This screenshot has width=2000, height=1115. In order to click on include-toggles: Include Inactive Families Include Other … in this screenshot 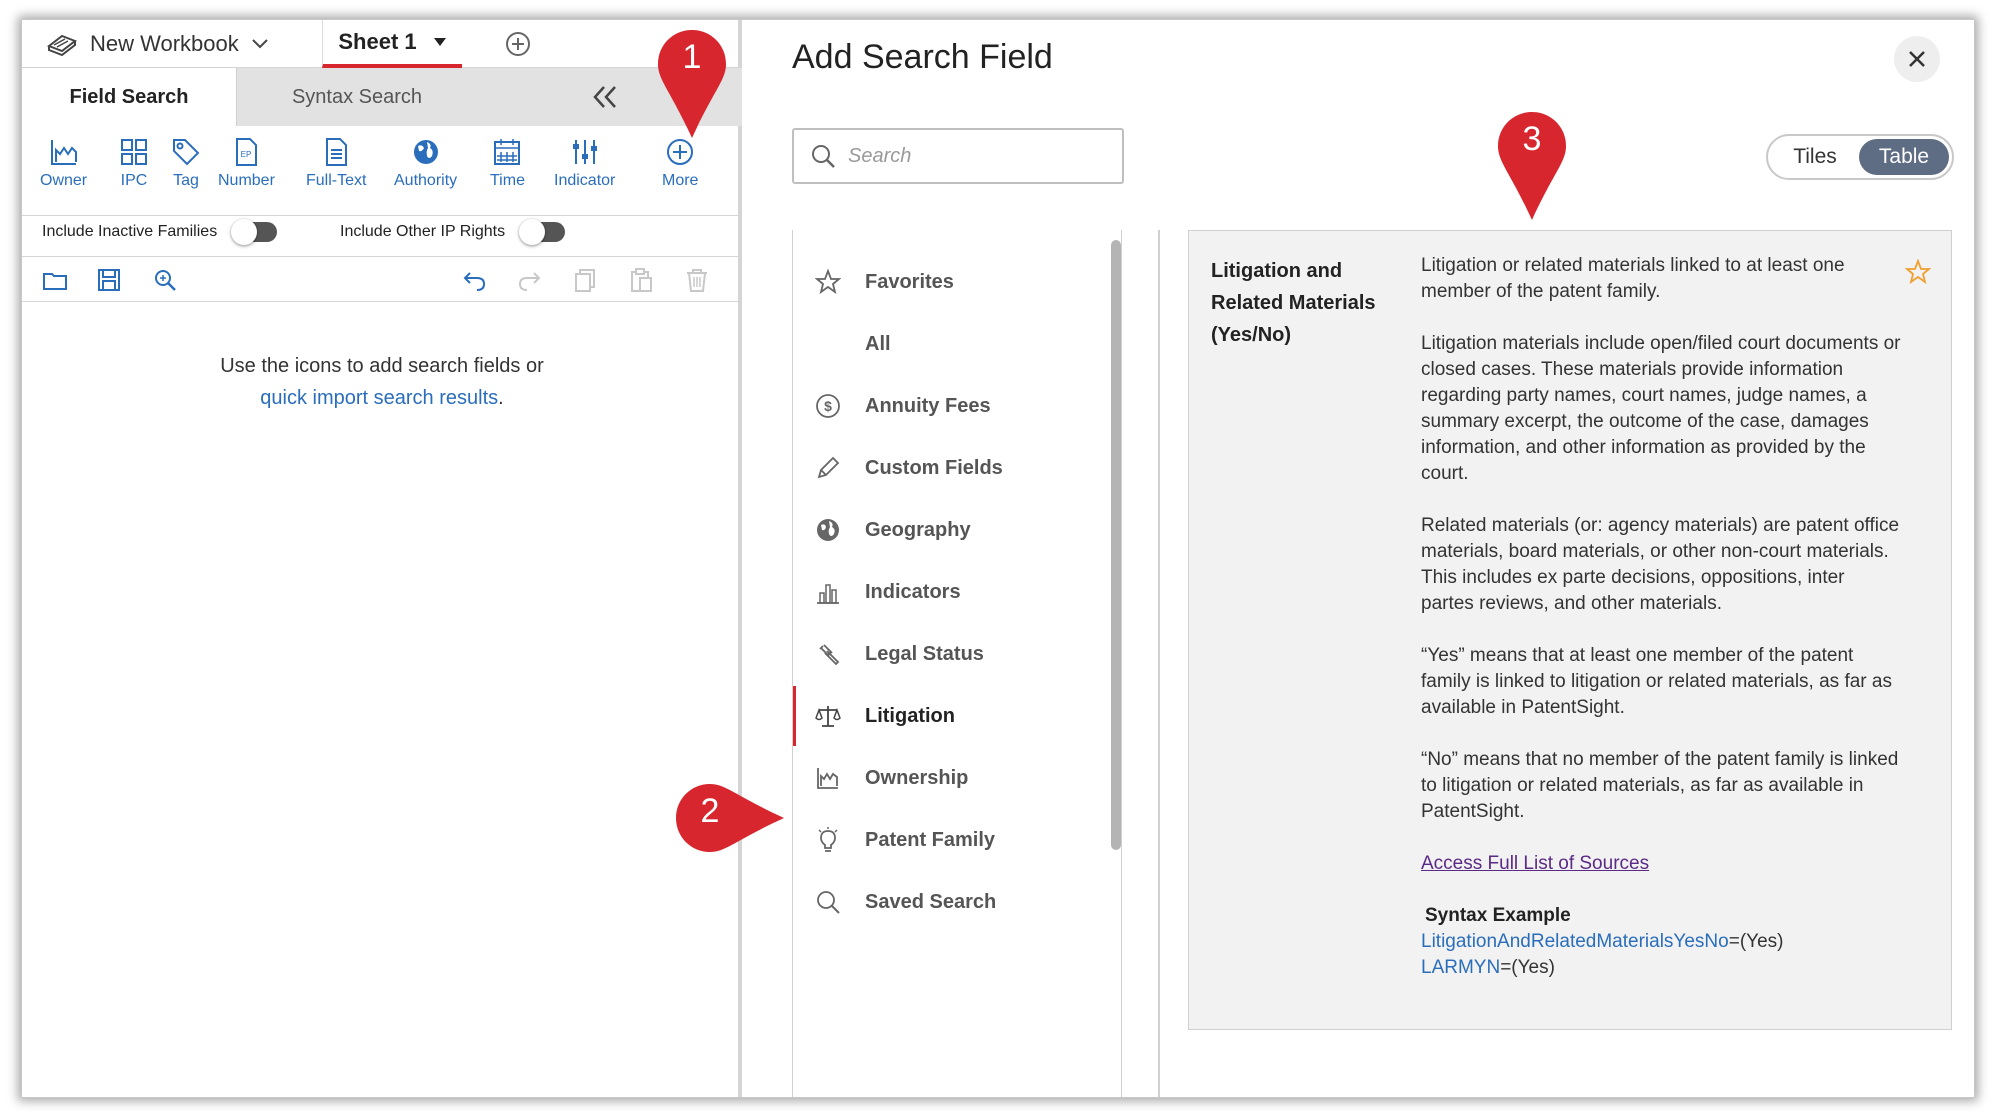, I will do `click(382, 235)`.